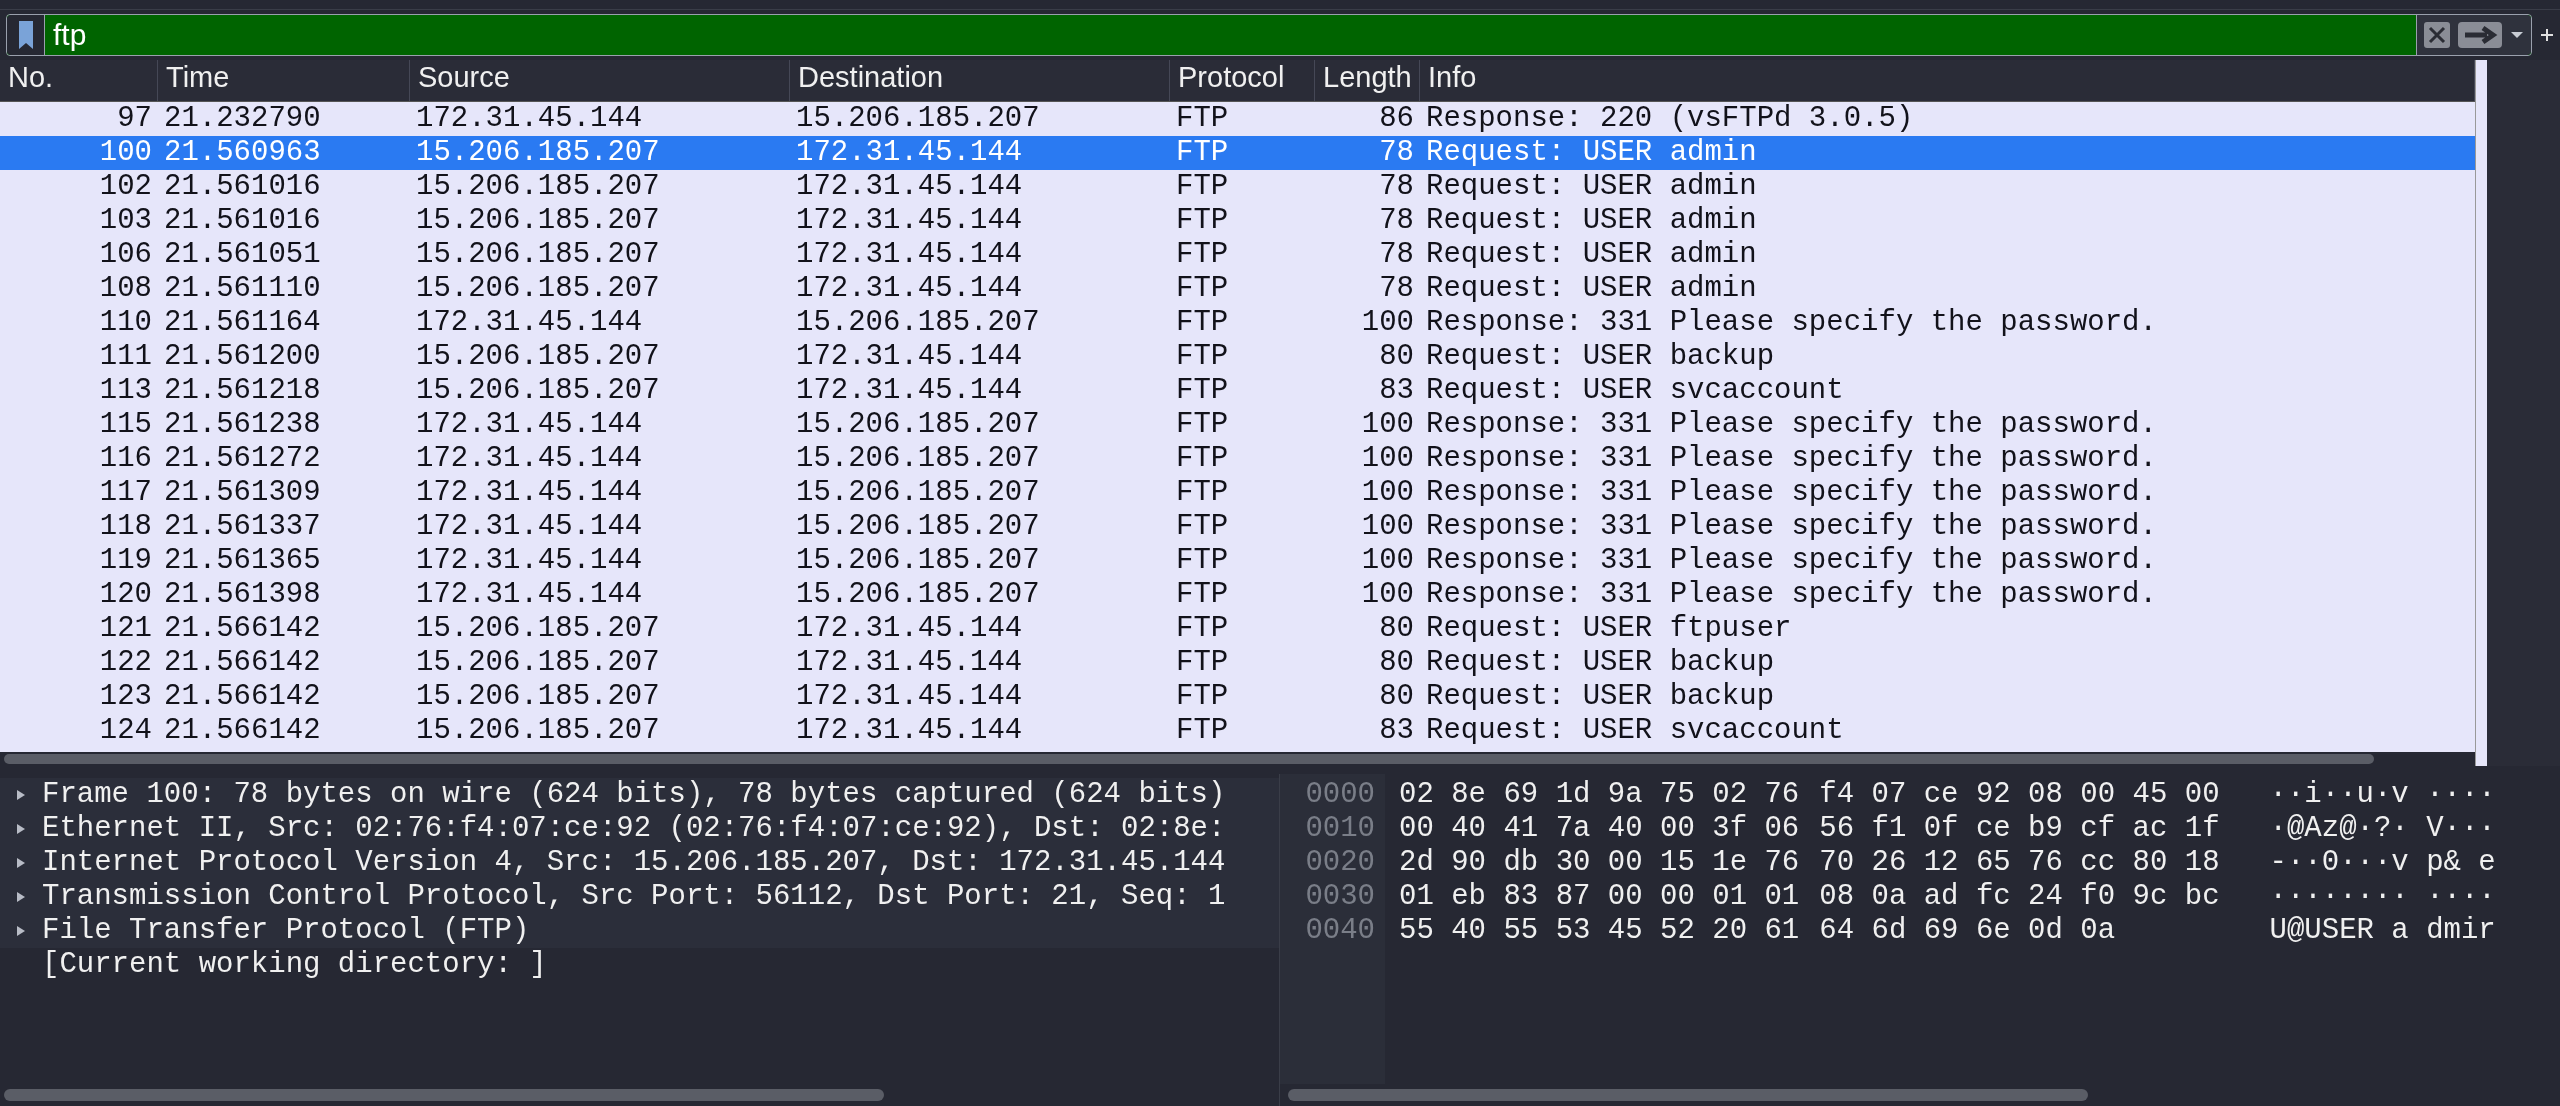 Image resolution: width=2560 pixels, height=1106 pixels. I want to click on packet-row: 118 21.561337 172.31.45.144 15.206.185.207 FTP 100 Response: 331 Please specify the password., so click(1237, 527).